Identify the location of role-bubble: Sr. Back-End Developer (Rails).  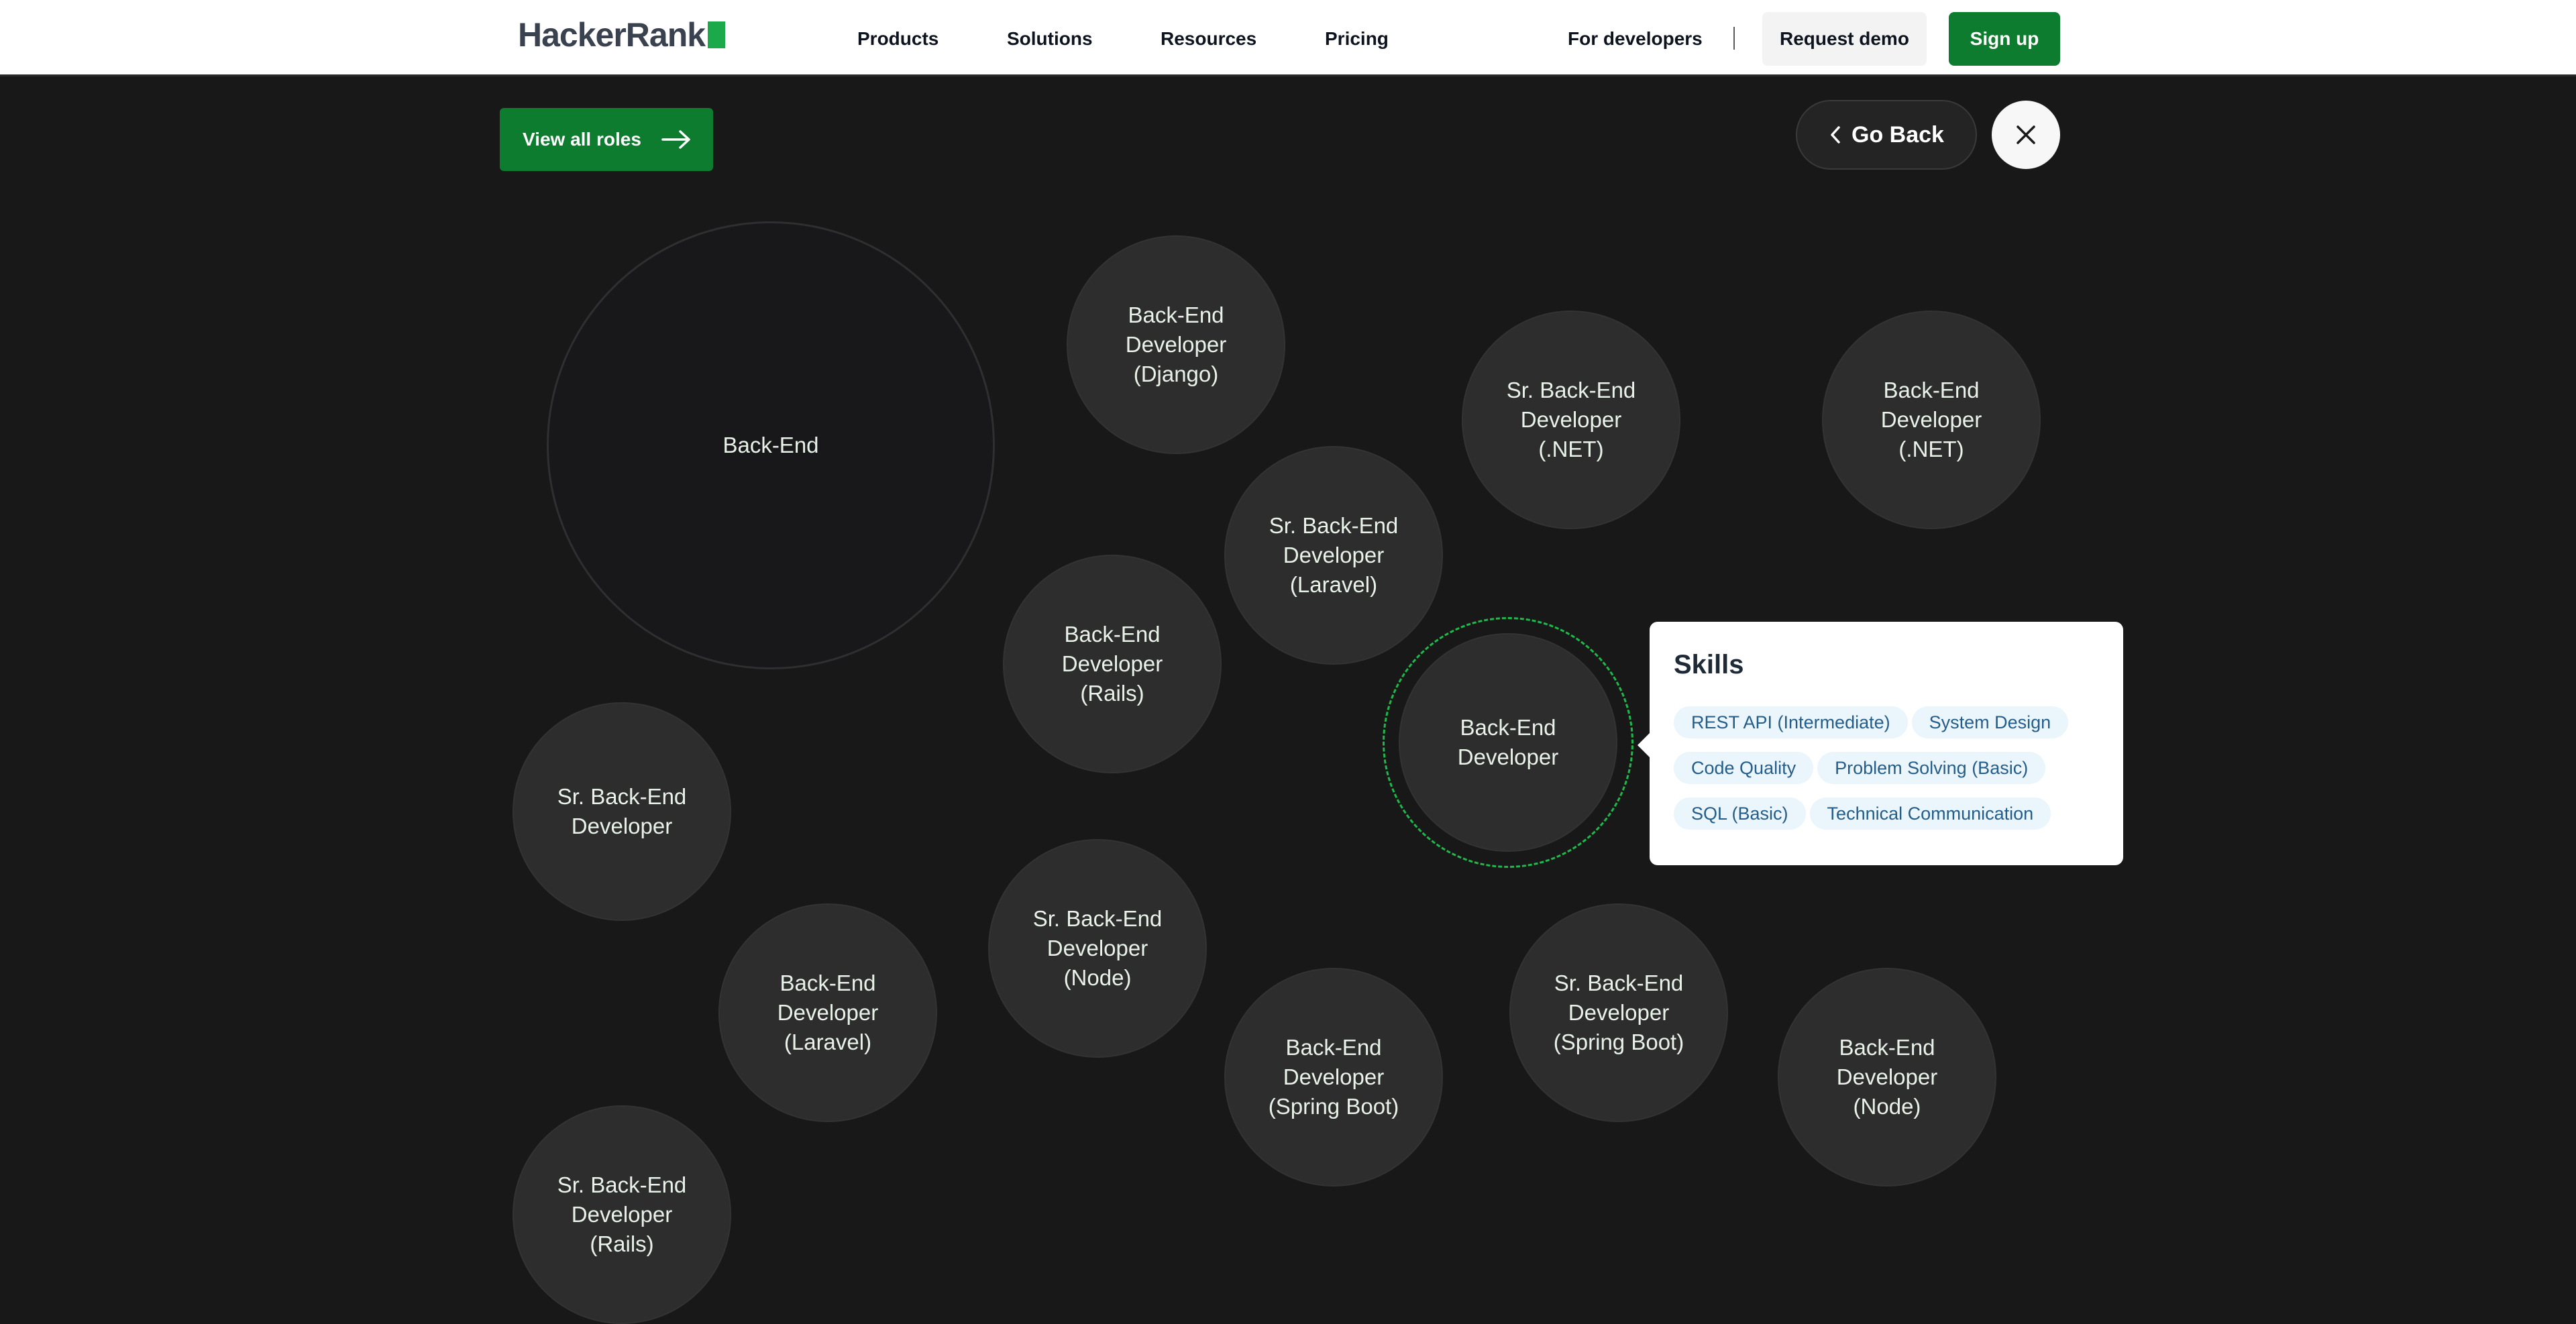
(622, 1214).